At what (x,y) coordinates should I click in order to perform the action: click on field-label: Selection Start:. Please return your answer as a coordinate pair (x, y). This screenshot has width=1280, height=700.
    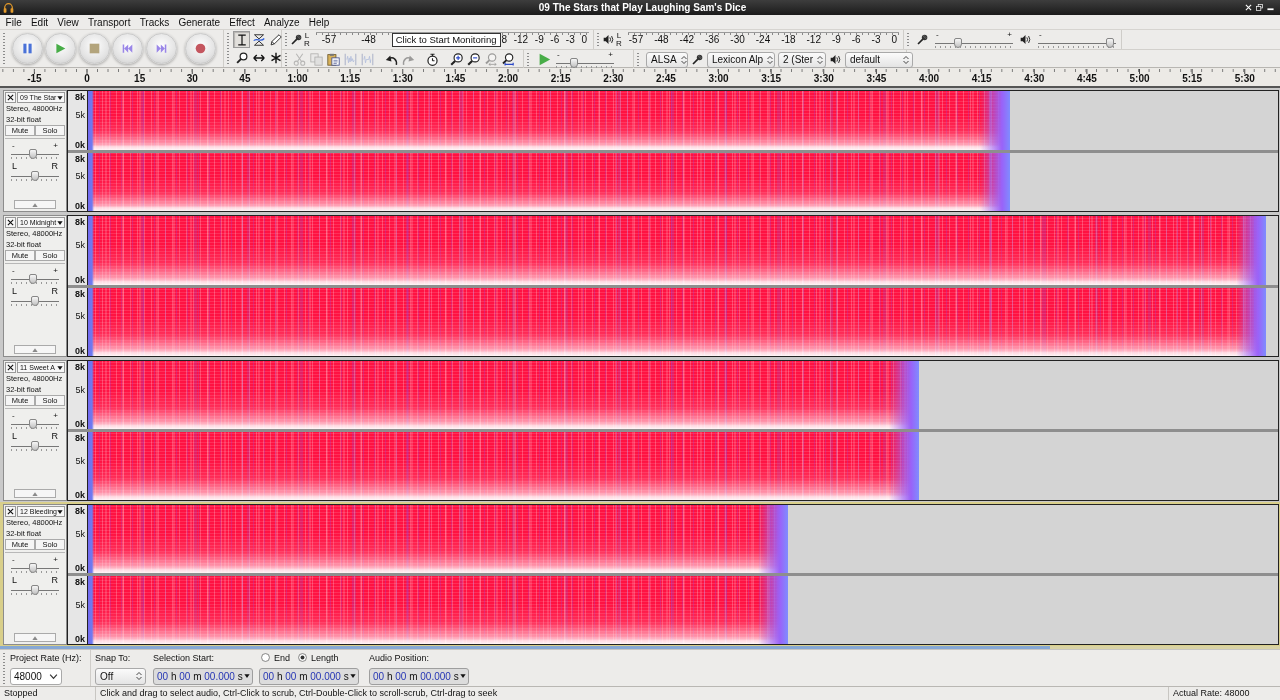
    Looking at the image, I should click on (184, 657).